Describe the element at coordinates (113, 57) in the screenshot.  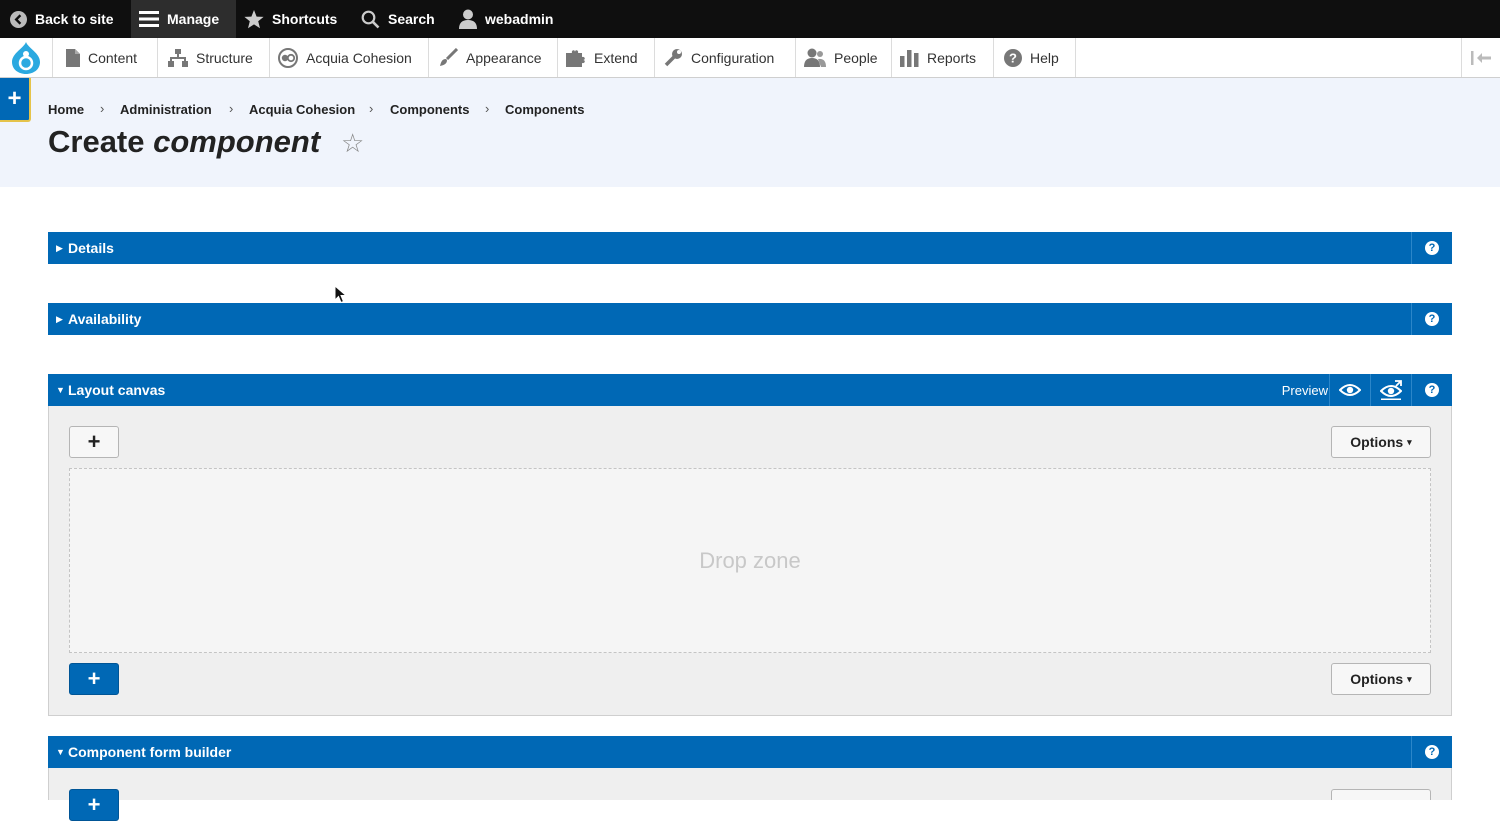
I see `menu-item-label: Content` at that location.